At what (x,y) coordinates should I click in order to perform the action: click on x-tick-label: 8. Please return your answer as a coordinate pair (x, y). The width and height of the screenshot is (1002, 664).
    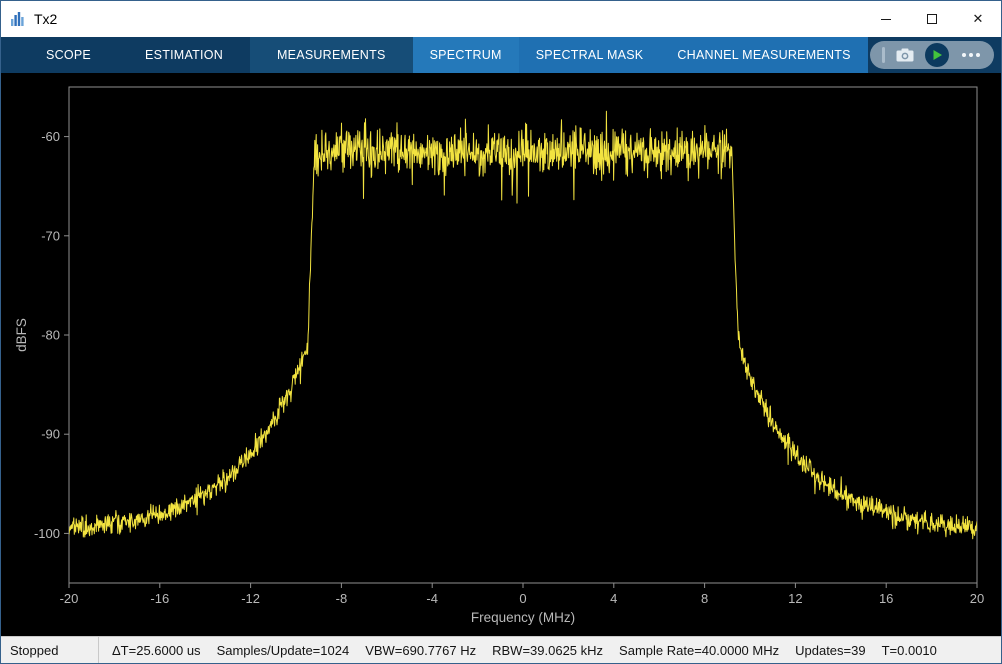
    Looking at the image, I should click on (704, 598).